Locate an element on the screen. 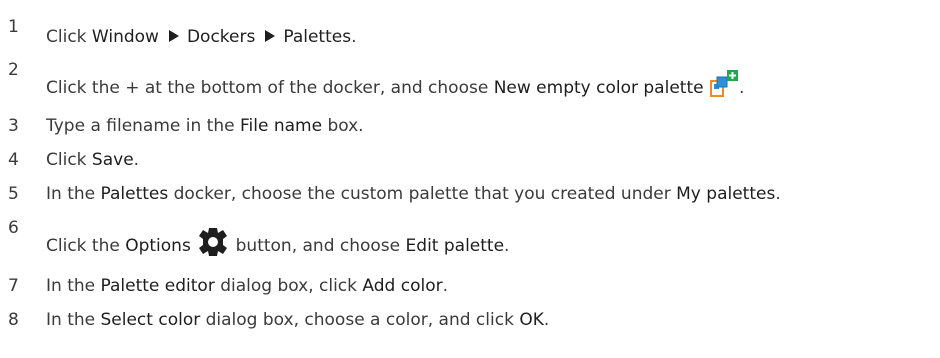  menu-dockers: Dockers is located at coordinates (221, 37).